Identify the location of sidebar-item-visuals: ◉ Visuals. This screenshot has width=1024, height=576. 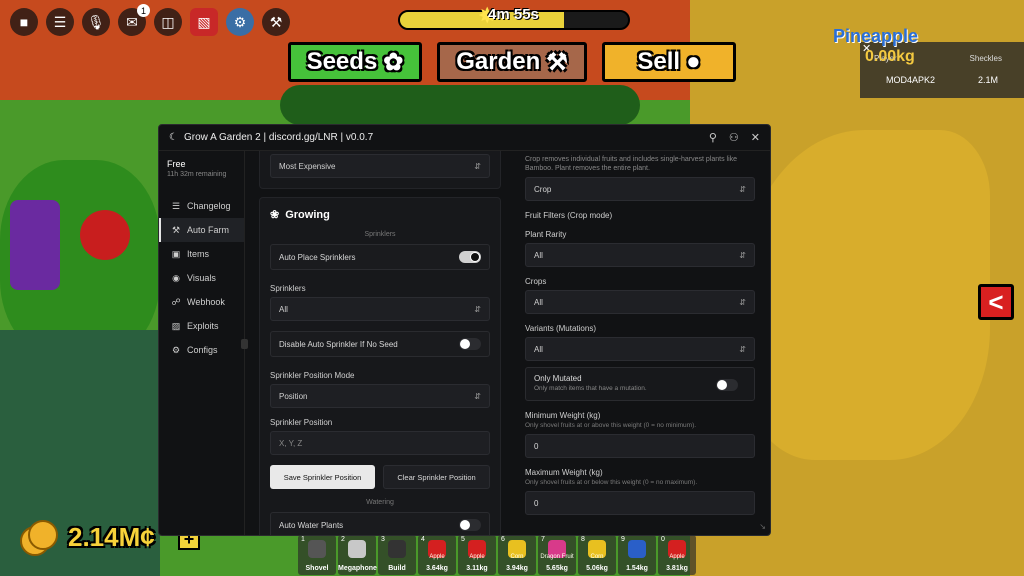
(201, 278).